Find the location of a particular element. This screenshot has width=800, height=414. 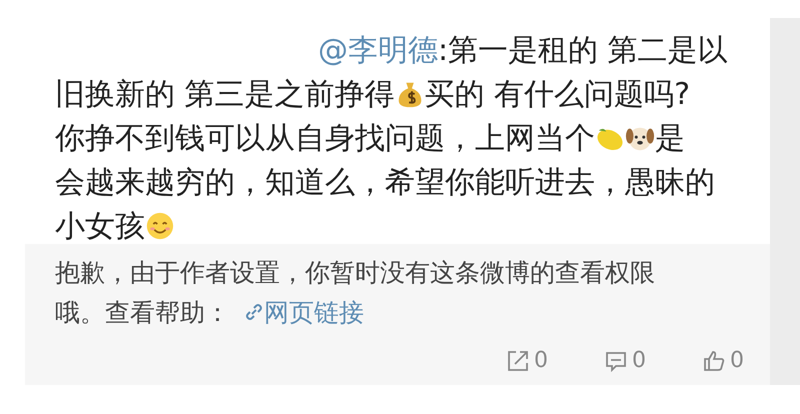

comment-text: 会越来越穷的，知道么，希望你能听进去，愚昧的 is located at coordinates (385, 183).